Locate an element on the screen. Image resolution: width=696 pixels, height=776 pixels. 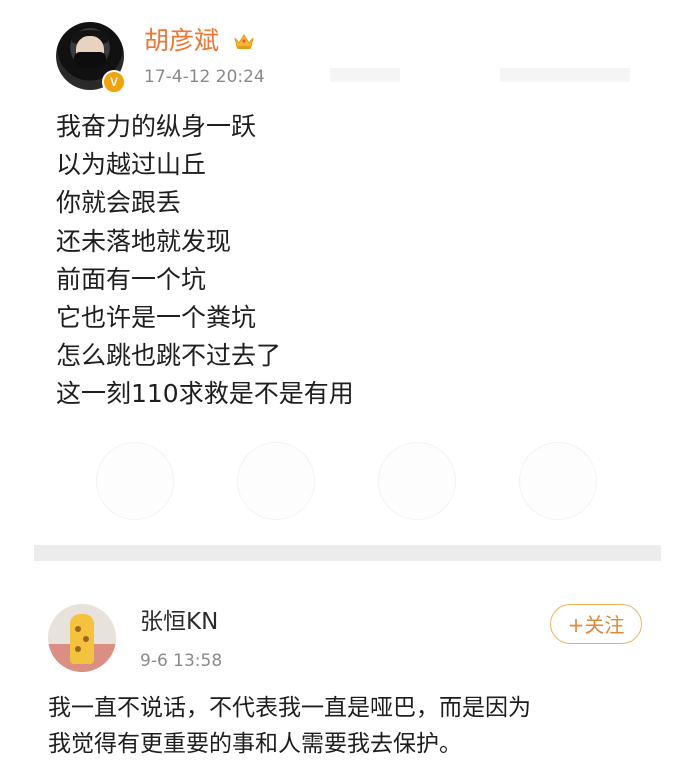
comment-timestamp: 9-6 13:58 is located at coordinates (181, 661).